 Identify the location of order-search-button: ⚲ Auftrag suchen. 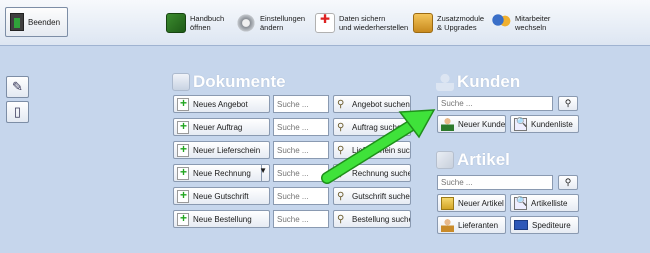
(372, 127).